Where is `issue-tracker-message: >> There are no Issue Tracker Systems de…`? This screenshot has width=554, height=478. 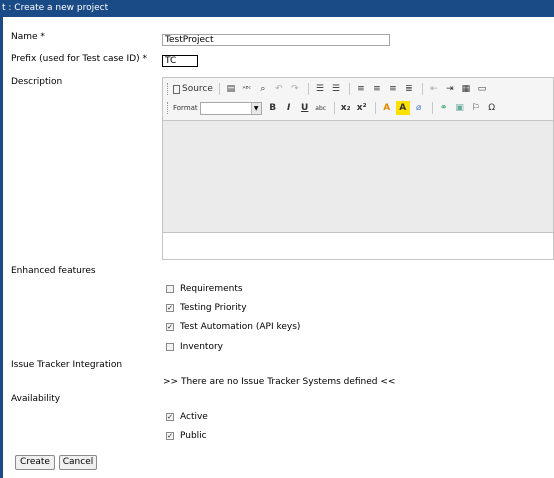 issue-tracker-message: >> There are no Issue Tracker Systems de… is located at coordinates (279, 382).